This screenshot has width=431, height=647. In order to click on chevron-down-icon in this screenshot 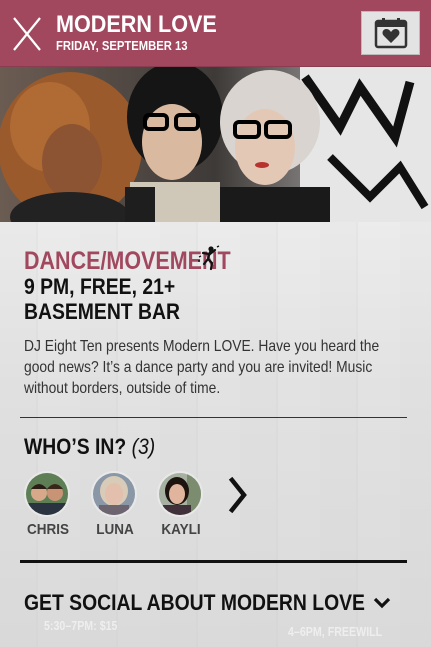, I will do `click(382, 603)`.